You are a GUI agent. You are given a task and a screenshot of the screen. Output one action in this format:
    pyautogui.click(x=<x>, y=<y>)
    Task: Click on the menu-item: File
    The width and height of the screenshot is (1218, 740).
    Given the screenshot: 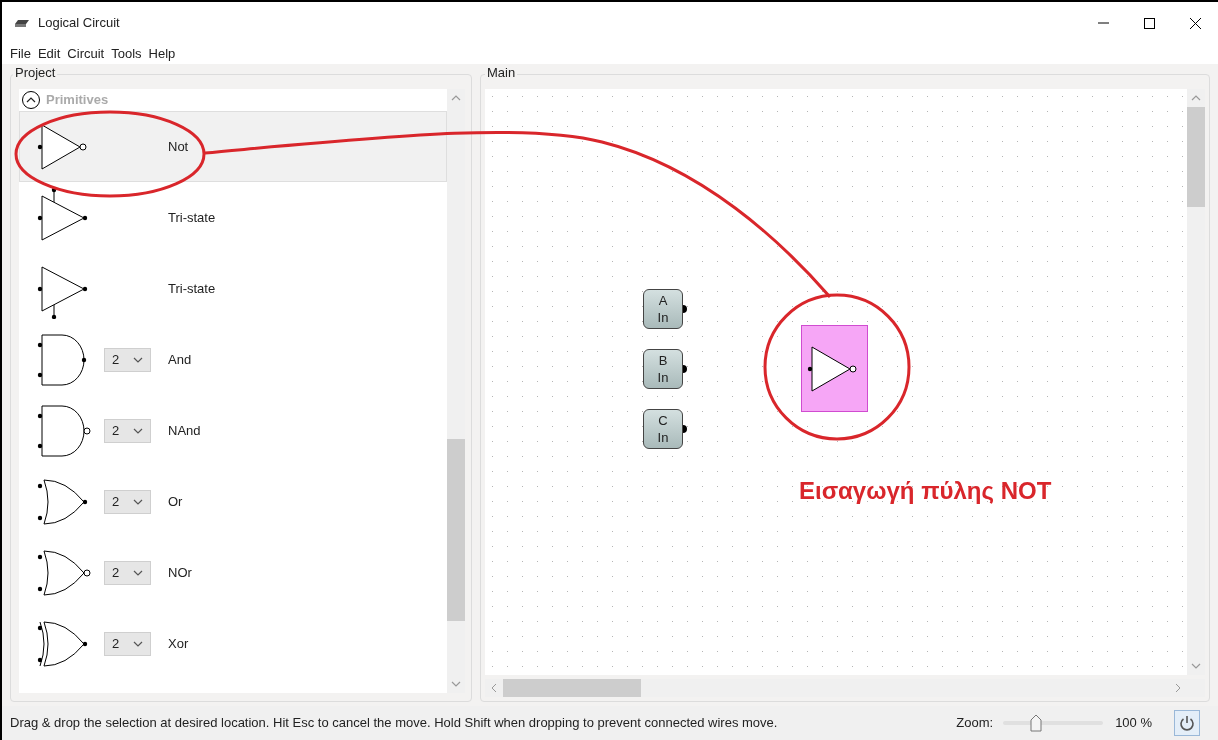 What is the action you would take?
    pyautogui.click(x=20, y=54)
    